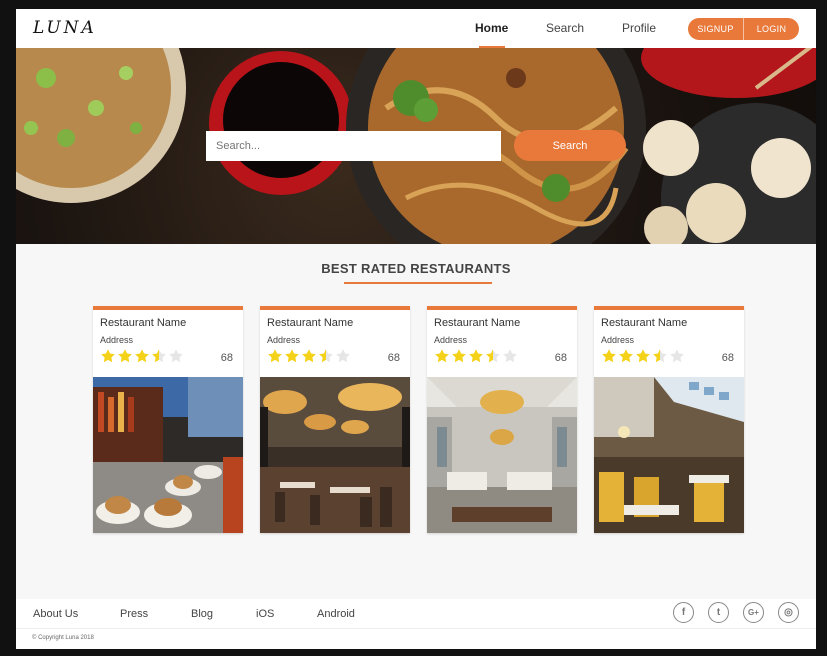  I want to click on footer-link-ios: iOS, so click(265, 614).